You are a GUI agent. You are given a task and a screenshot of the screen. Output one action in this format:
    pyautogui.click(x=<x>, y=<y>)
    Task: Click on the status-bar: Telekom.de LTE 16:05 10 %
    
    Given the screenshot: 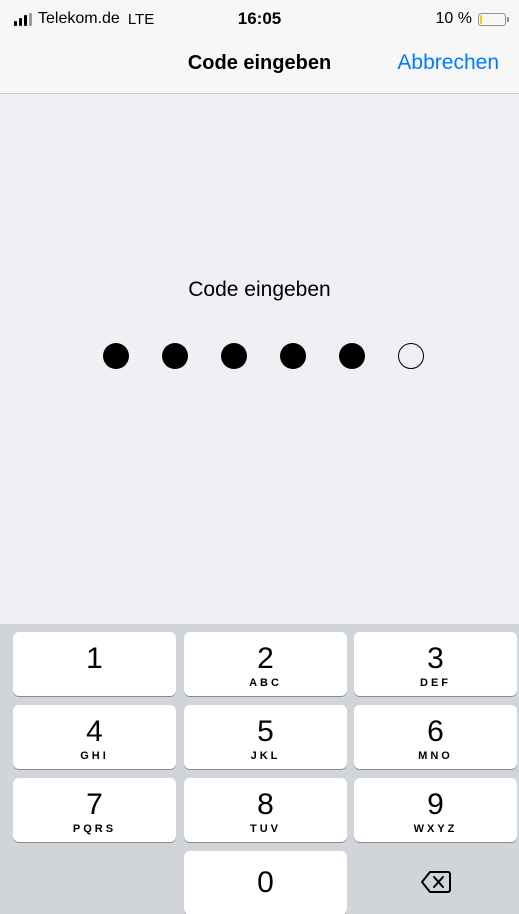 What is the action you would take?
    pyautogui.click(x=259, y=20)
    